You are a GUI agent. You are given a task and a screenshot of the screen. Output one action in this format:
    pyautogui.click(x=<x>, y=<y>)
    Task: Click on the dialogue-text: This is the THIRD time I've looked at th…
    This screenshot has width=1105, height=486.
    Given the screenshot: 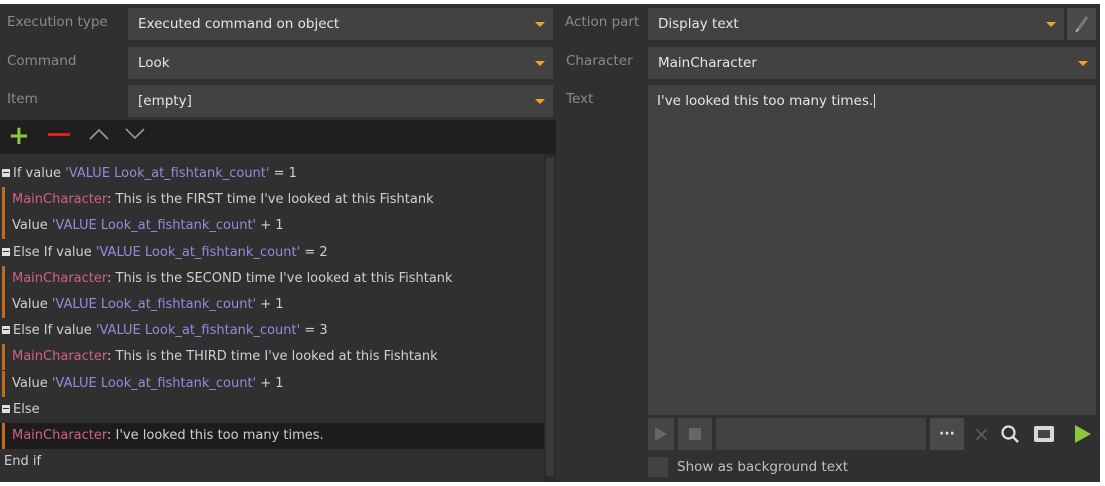 What is the action you would take?
    pyautogui.click(x=276, y=356)
    